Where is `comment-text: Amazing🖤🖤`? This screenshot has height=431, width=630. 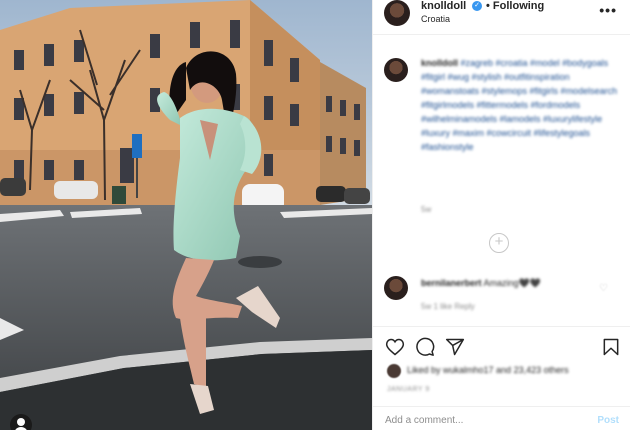 comment-text: Amazing🖤🖤 is located at coordinates (512, 283).